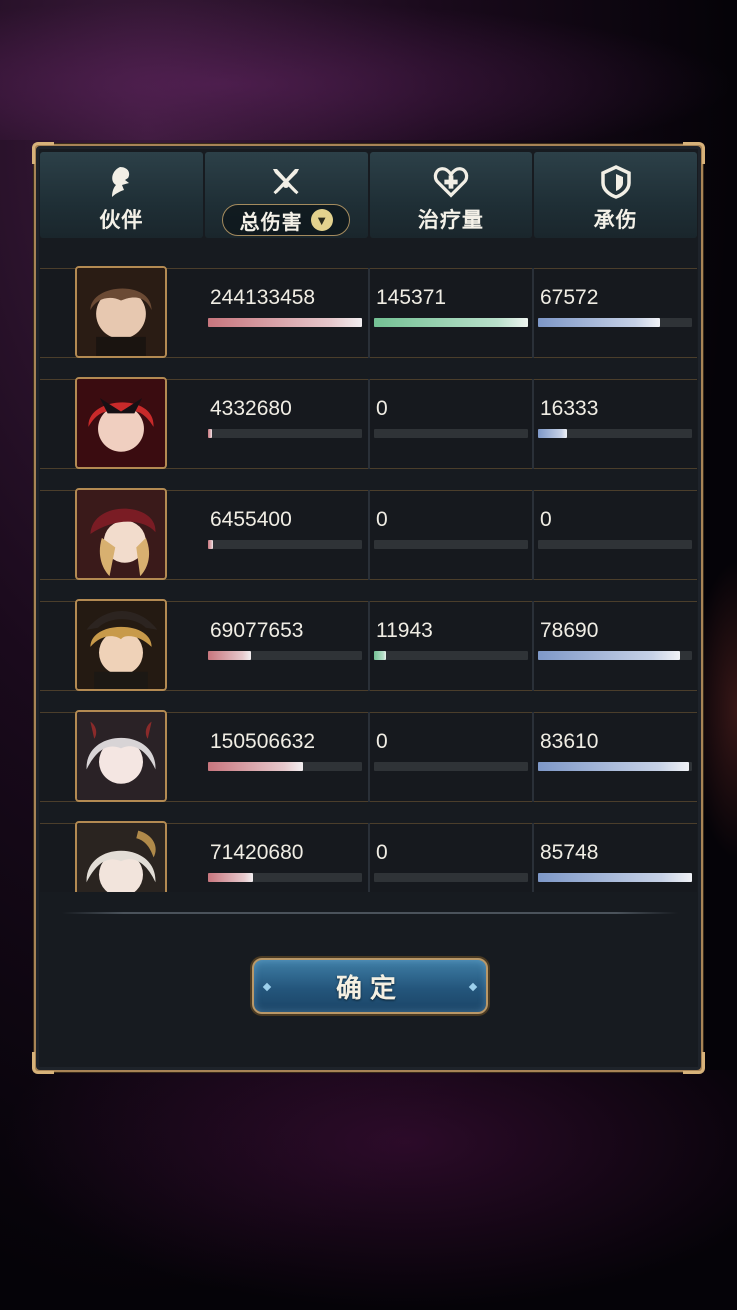 This screenshot has height=1310, width=737. What do you see at coordinates (411, 297) in the screenshot?
I see `heal-value: 145371` at bounding box center [411, 297].